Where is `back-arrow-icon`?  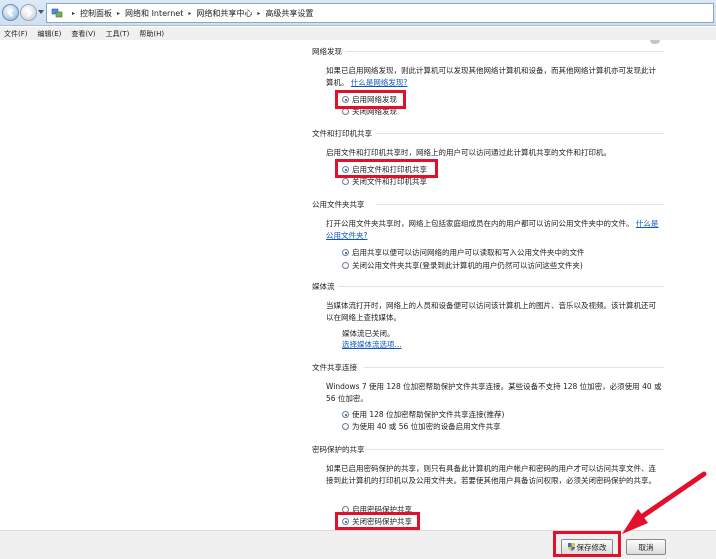
back-arrow-icon is located at coordinates (10, 13).